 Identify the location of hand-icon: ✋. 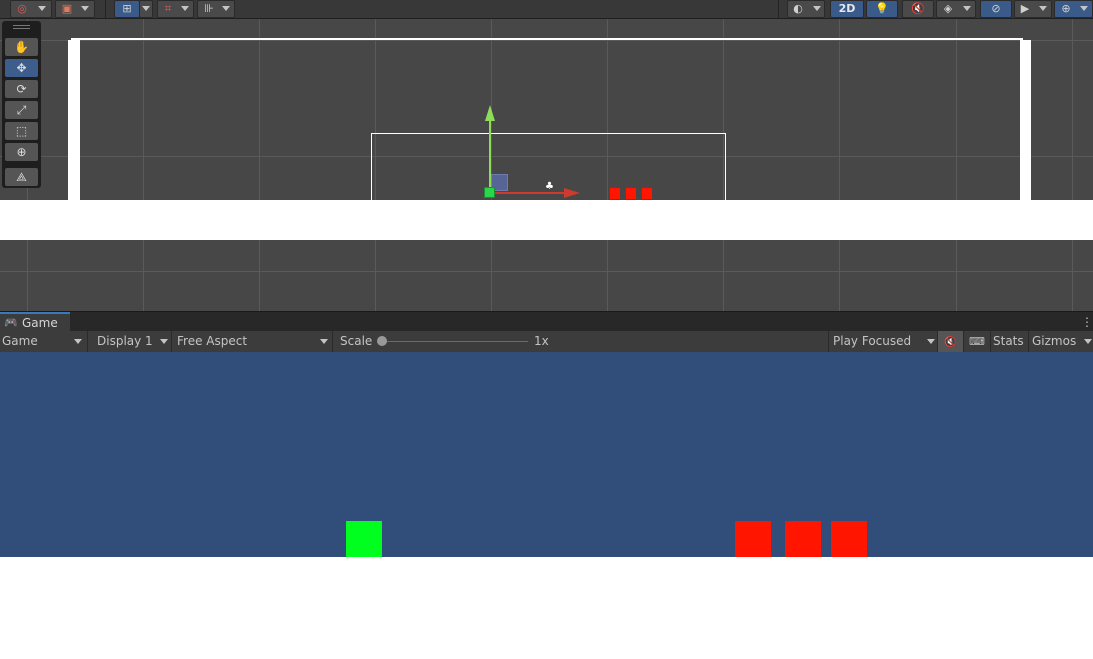
(21, 47).